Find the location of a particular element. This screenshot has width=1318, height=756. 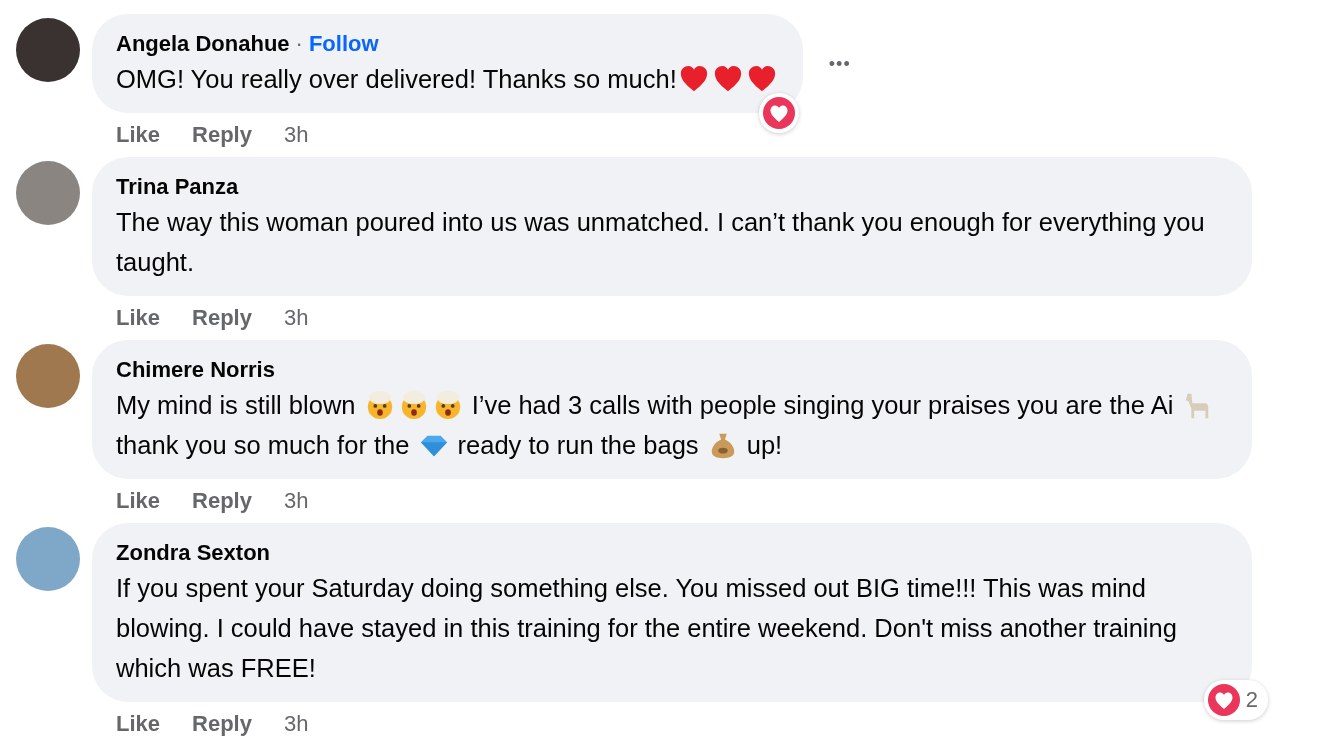

reaction-badge is located at coordinates (778, 113).